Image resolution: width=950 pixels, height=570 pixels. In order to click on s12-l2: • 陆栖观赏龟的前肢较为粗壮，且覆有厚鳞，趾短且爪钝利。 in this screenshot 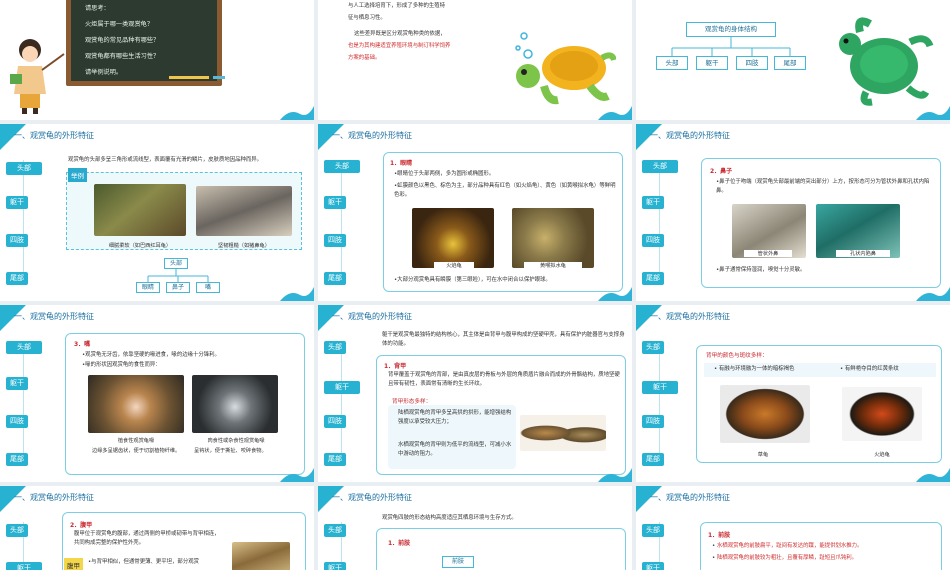, I will do `click(785, 558)`.